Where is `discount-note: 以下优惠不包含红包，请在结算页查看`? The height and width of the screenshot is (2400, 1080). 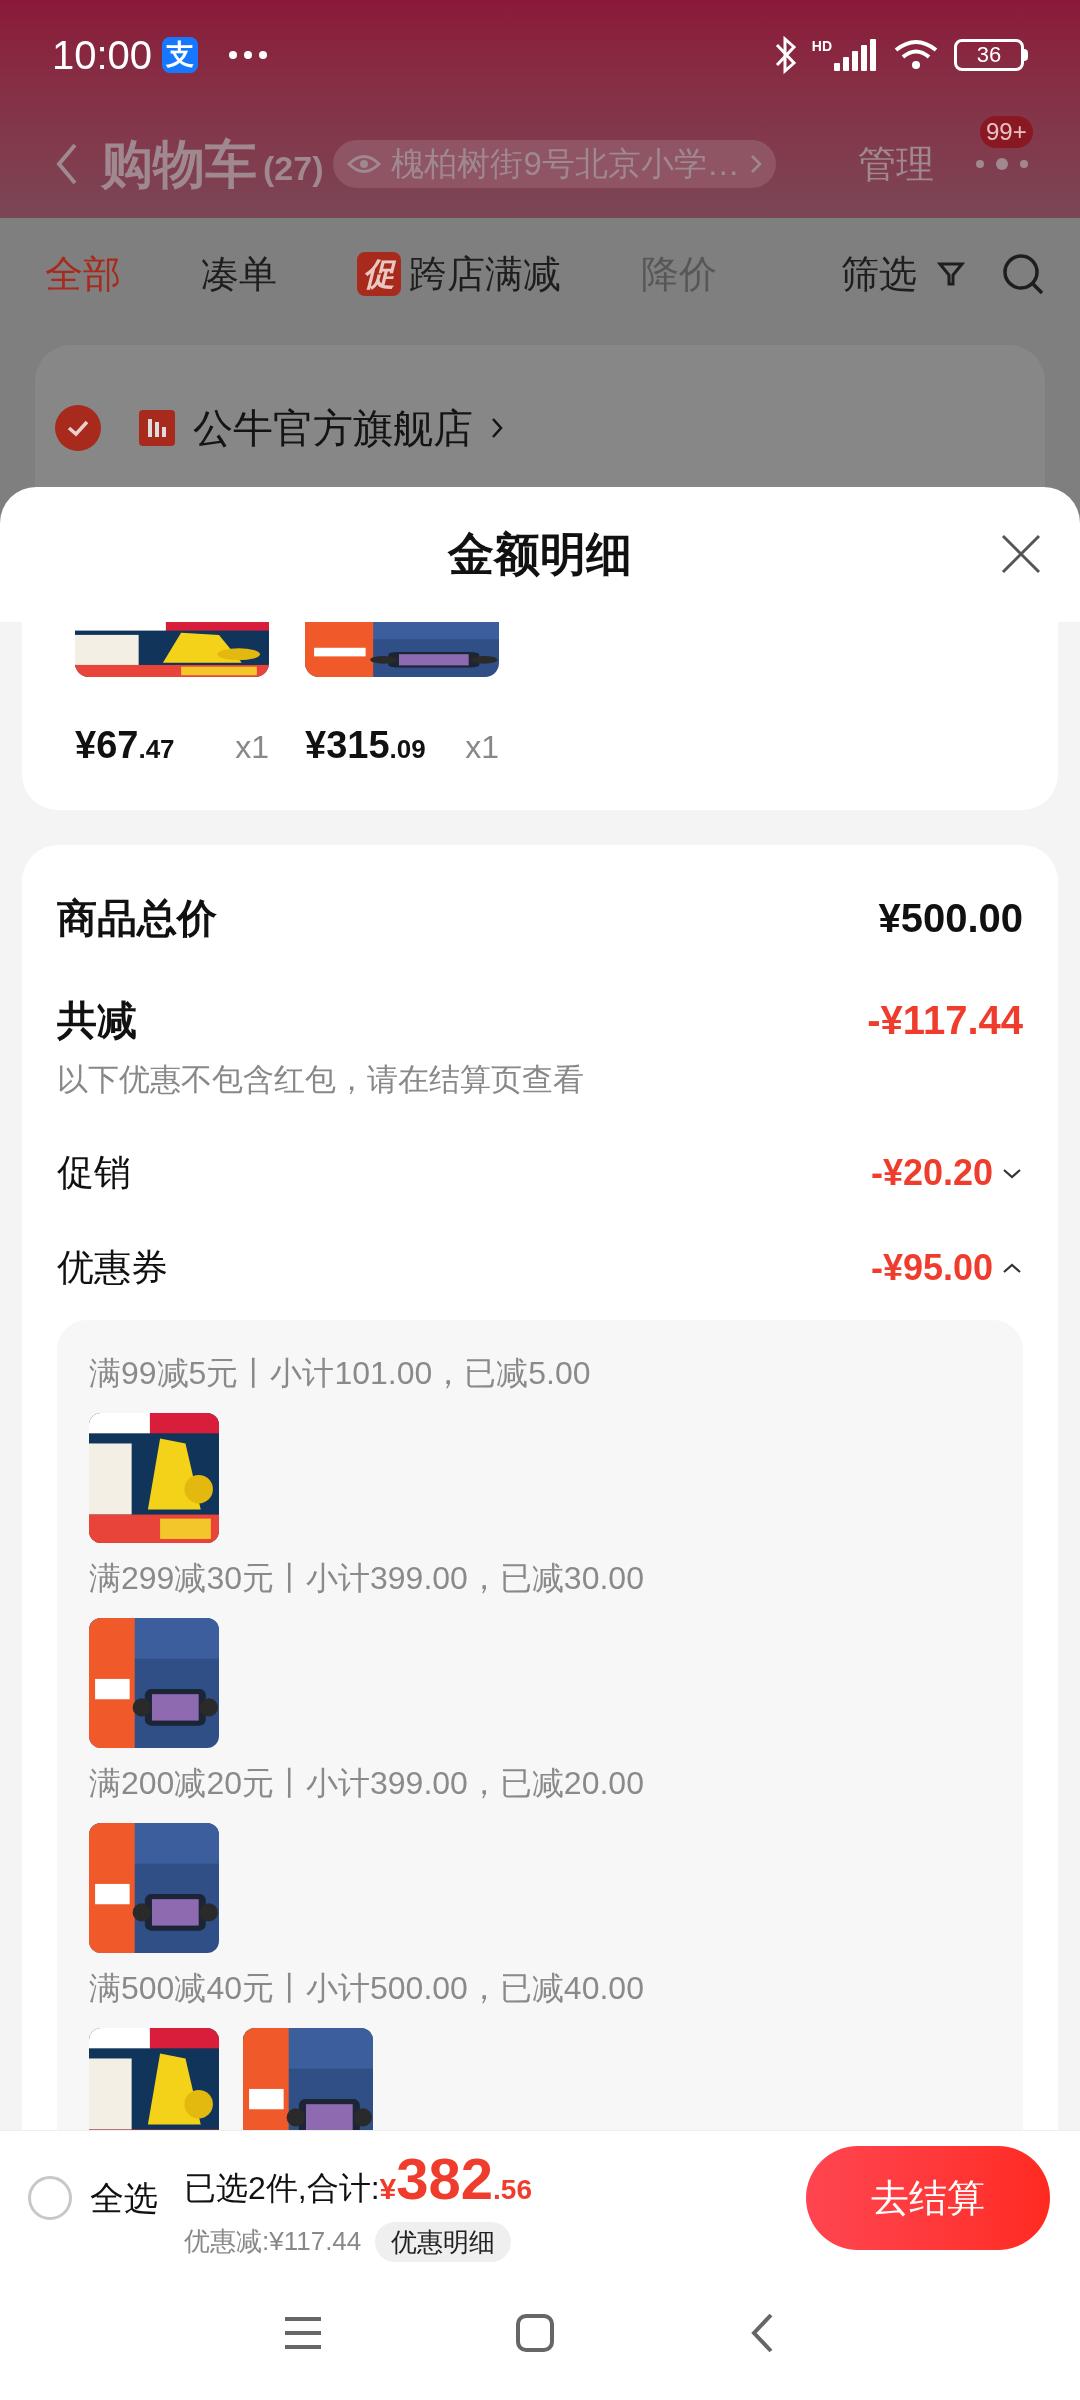 discount-note: 以下优惠不包含红包，请在结算页查看 is located at coordinates (320, 1079).